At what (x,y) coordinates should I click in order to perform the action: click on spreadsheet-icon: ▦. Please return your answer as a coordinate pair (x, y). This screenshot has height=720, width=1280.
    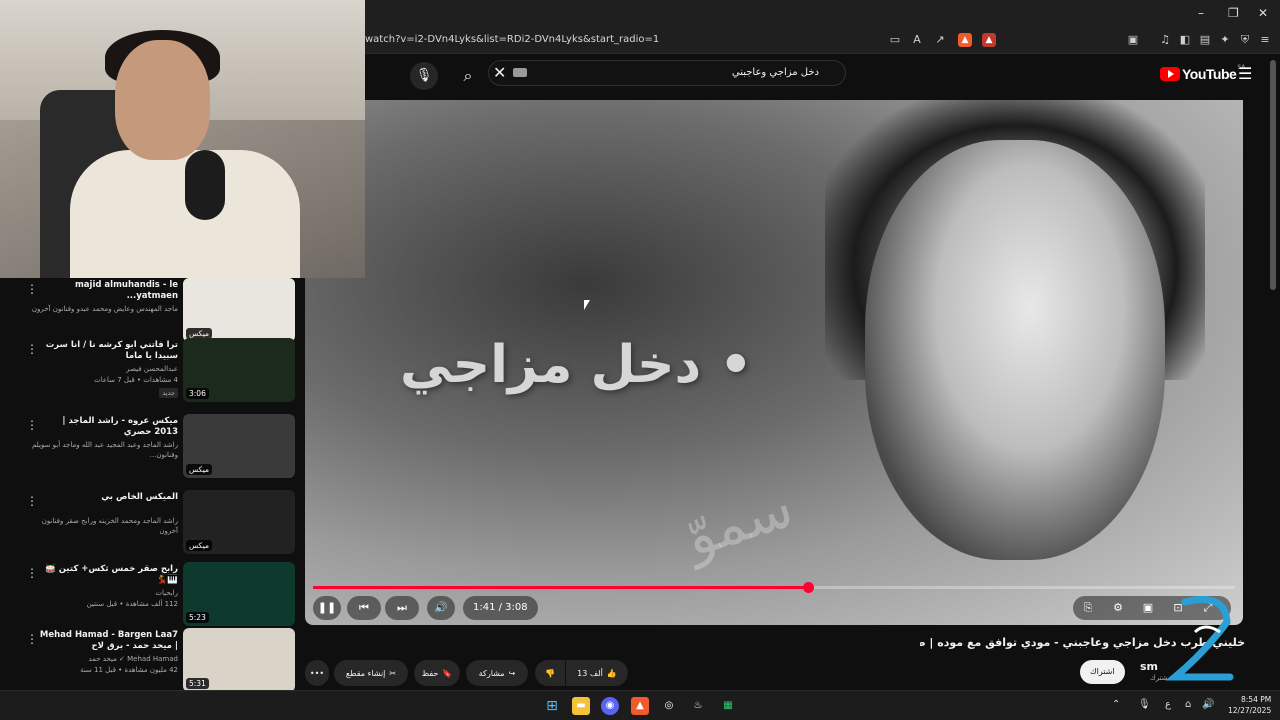
    Looking at the image, I should click on (728, 706).